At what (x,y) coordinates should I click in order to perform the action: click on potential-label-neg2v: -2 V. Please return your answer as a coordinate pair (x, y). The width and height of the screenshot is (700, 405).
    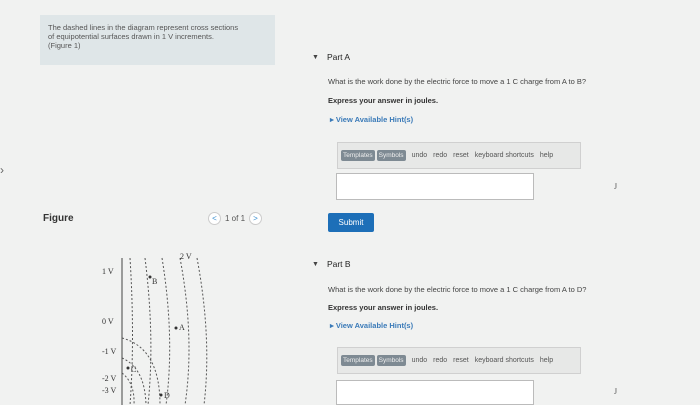
    Looking at the image, I should click on (109, 378).